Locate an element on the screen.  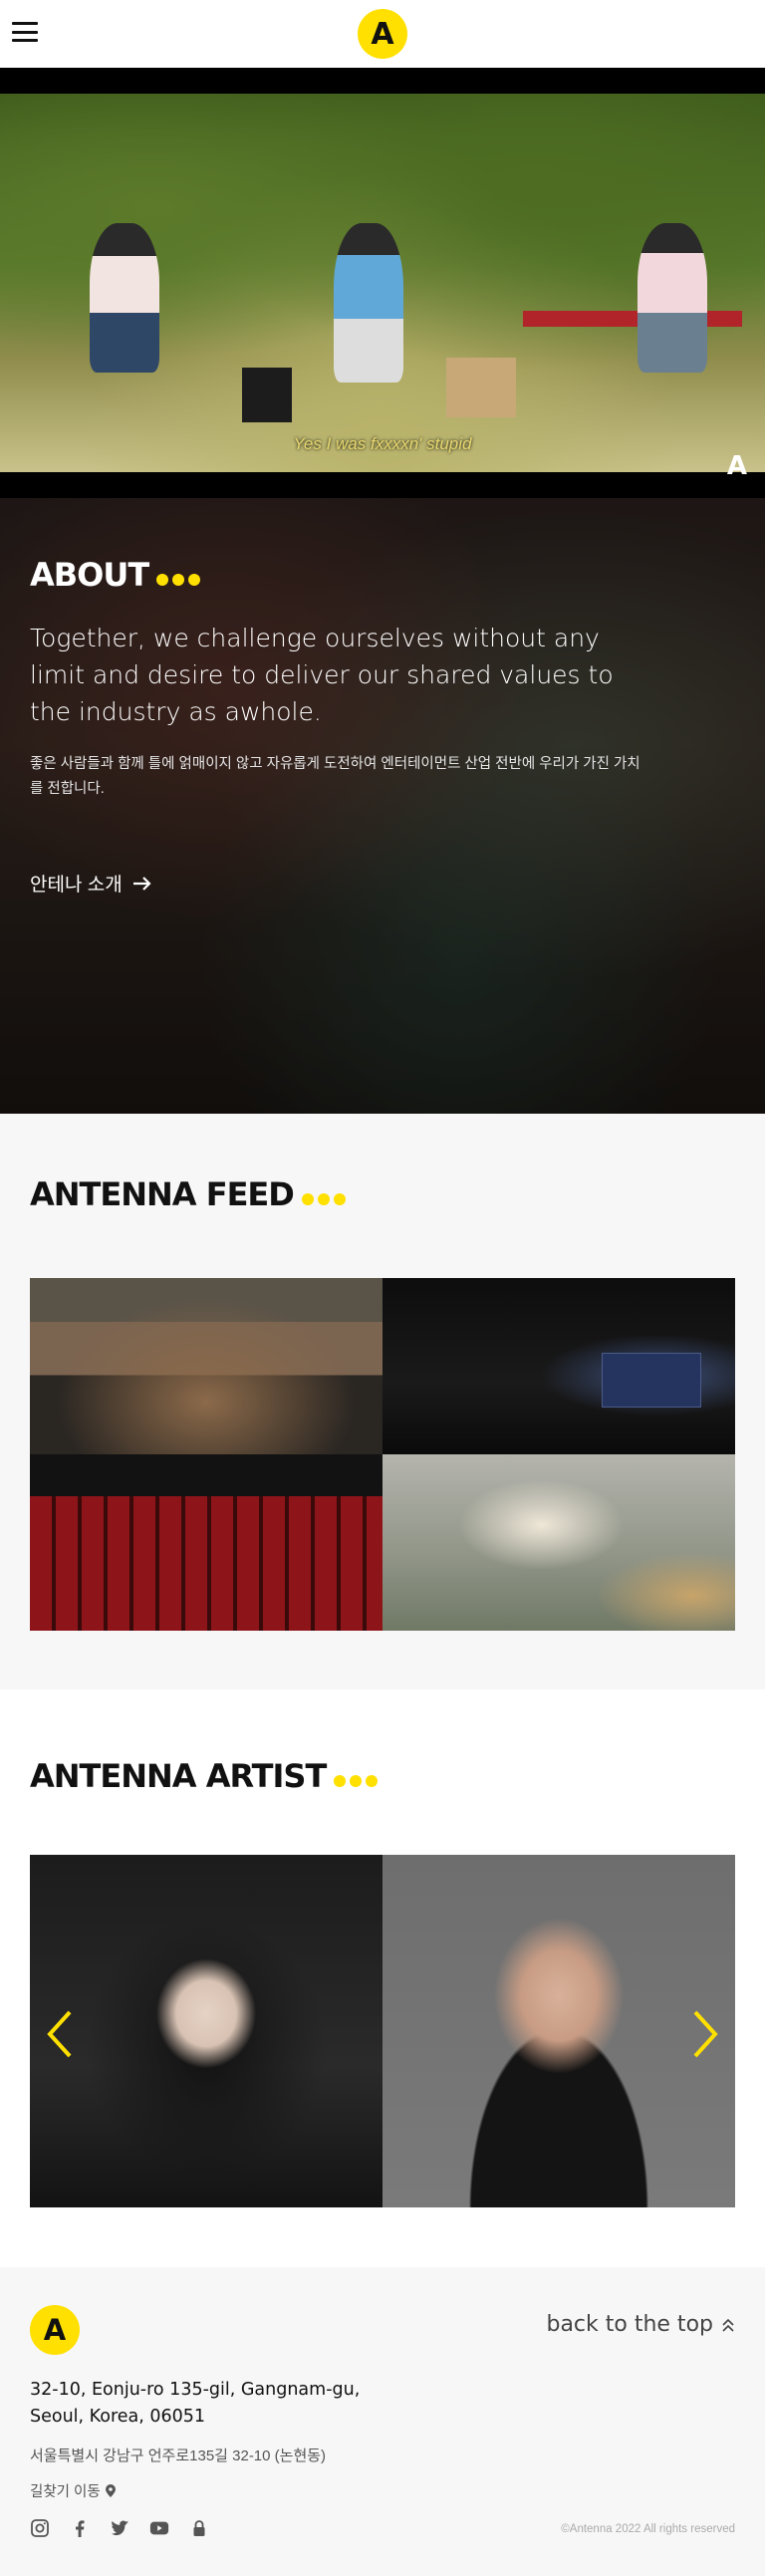
artist-title: ANTENNA ARTIST is located at coordinates (204, 1776).